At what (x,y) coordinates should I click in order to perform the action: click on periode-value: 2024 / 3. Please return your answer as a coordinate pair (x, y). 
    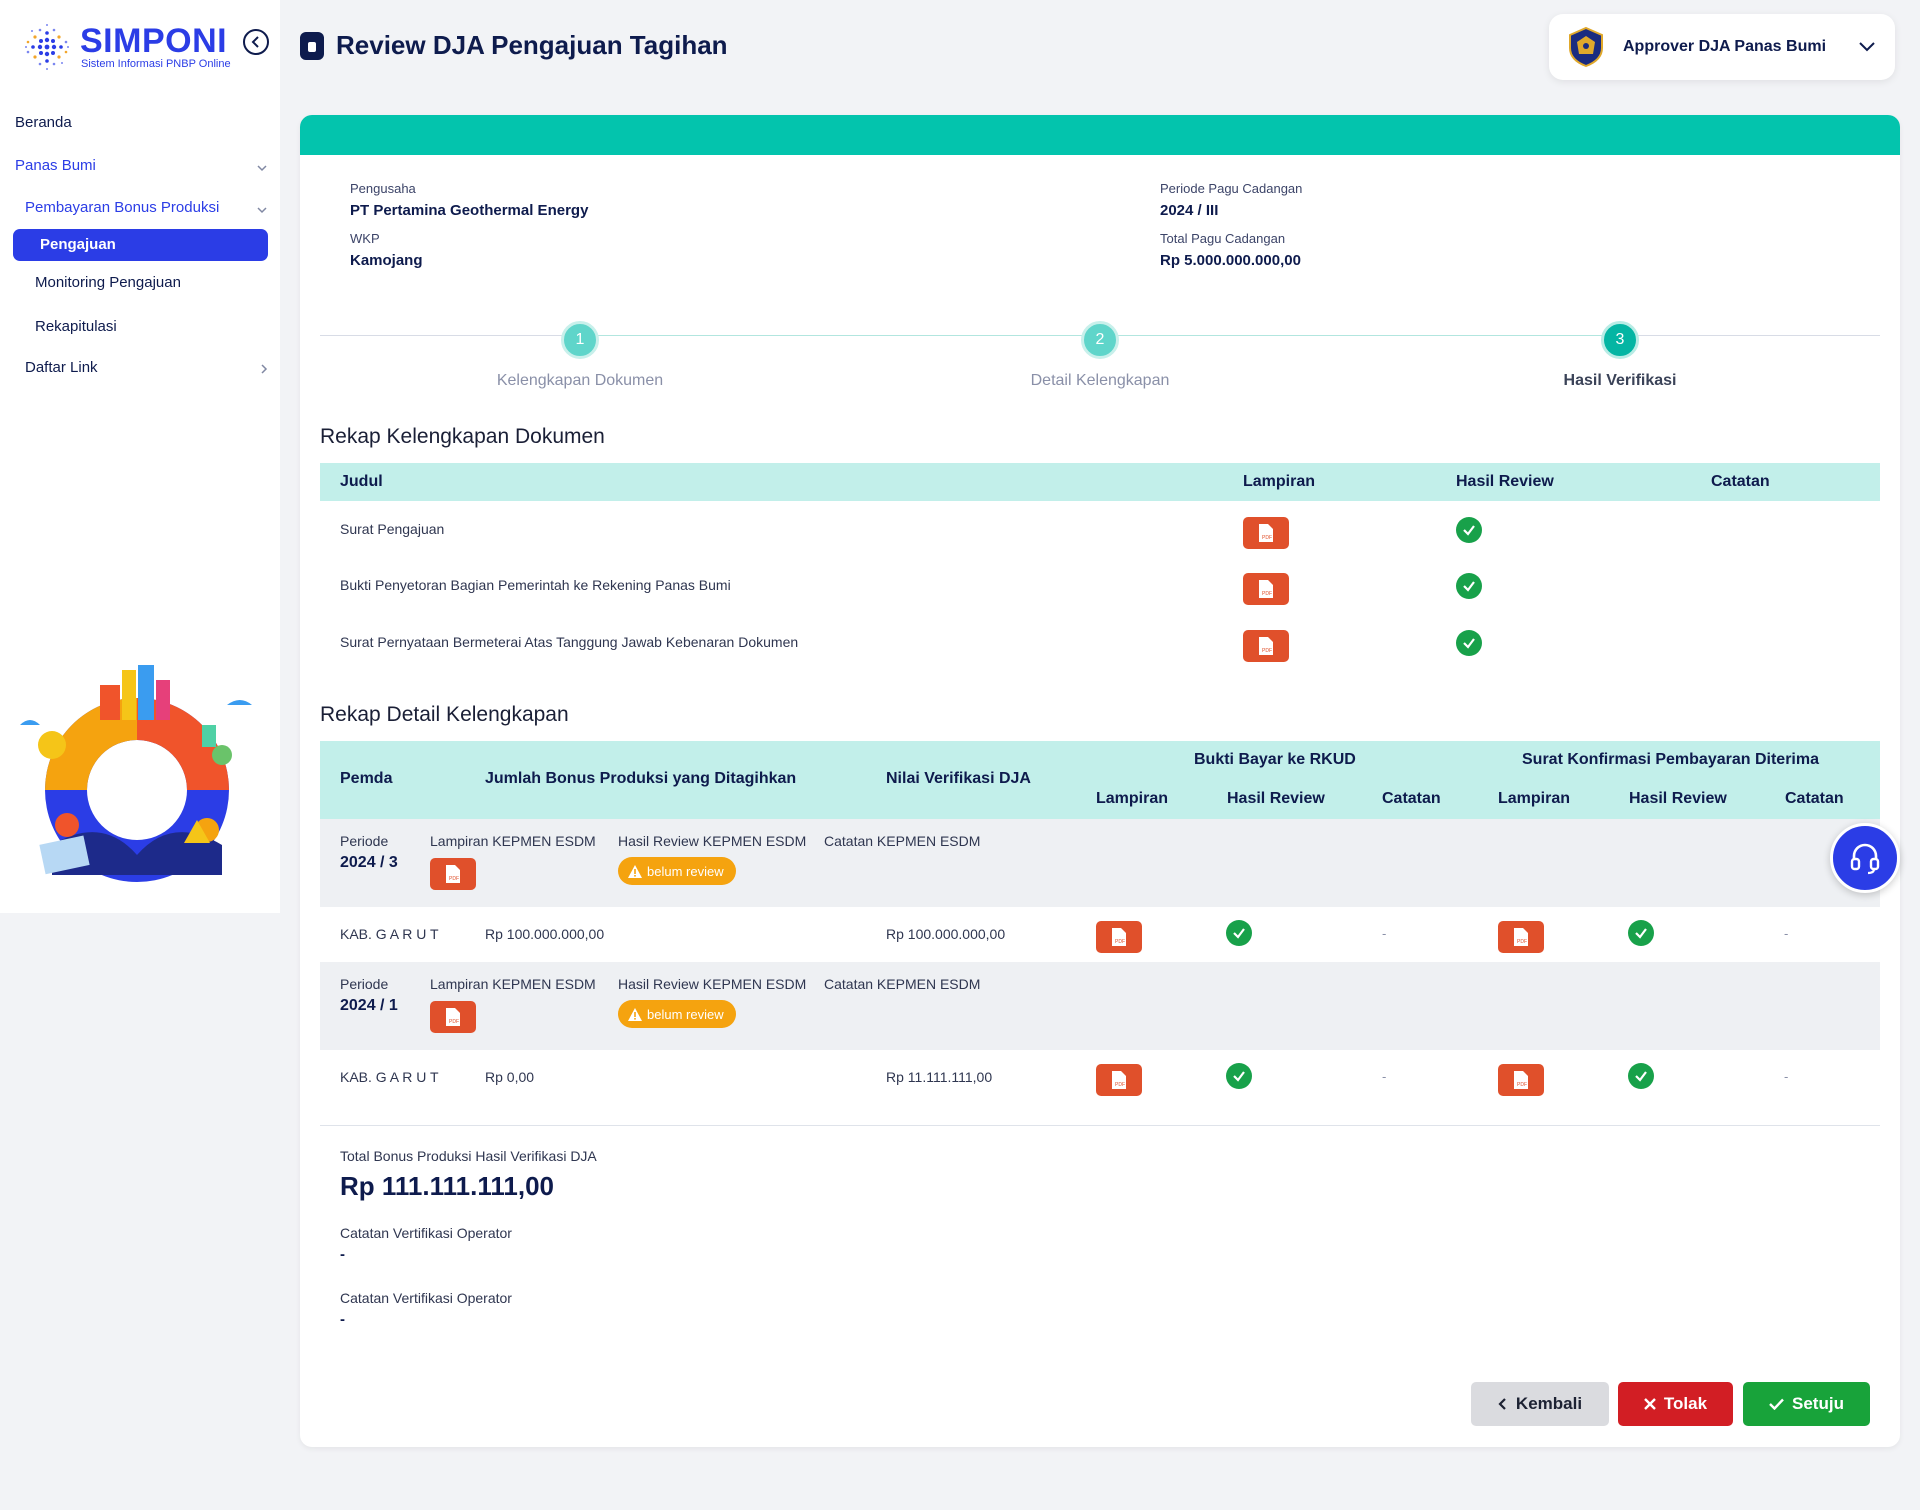
    Looking at the image, I should click on (369, 862).